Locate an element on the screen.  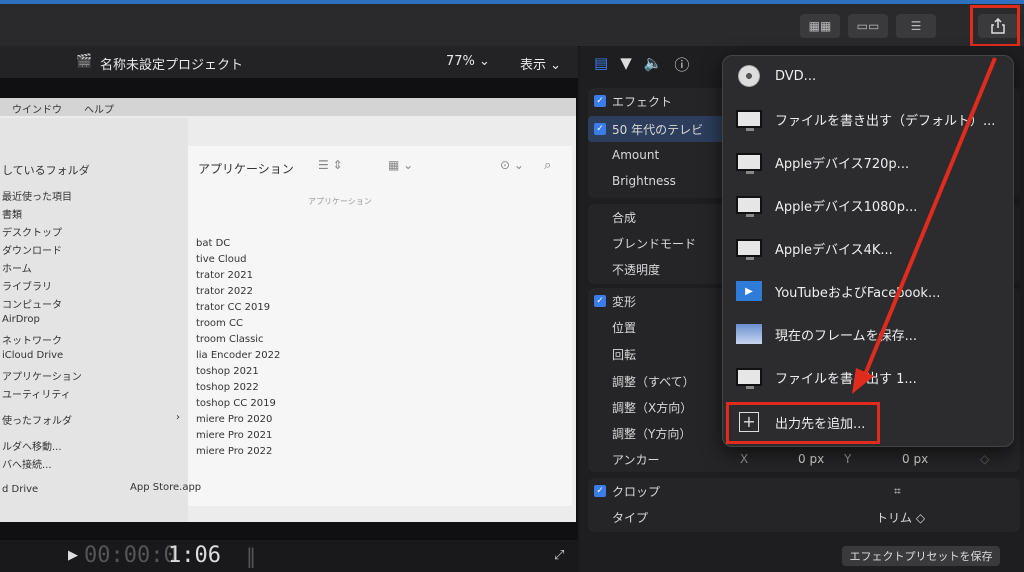
keyframe-icon: ◇ is located at coordinates (984, 459).